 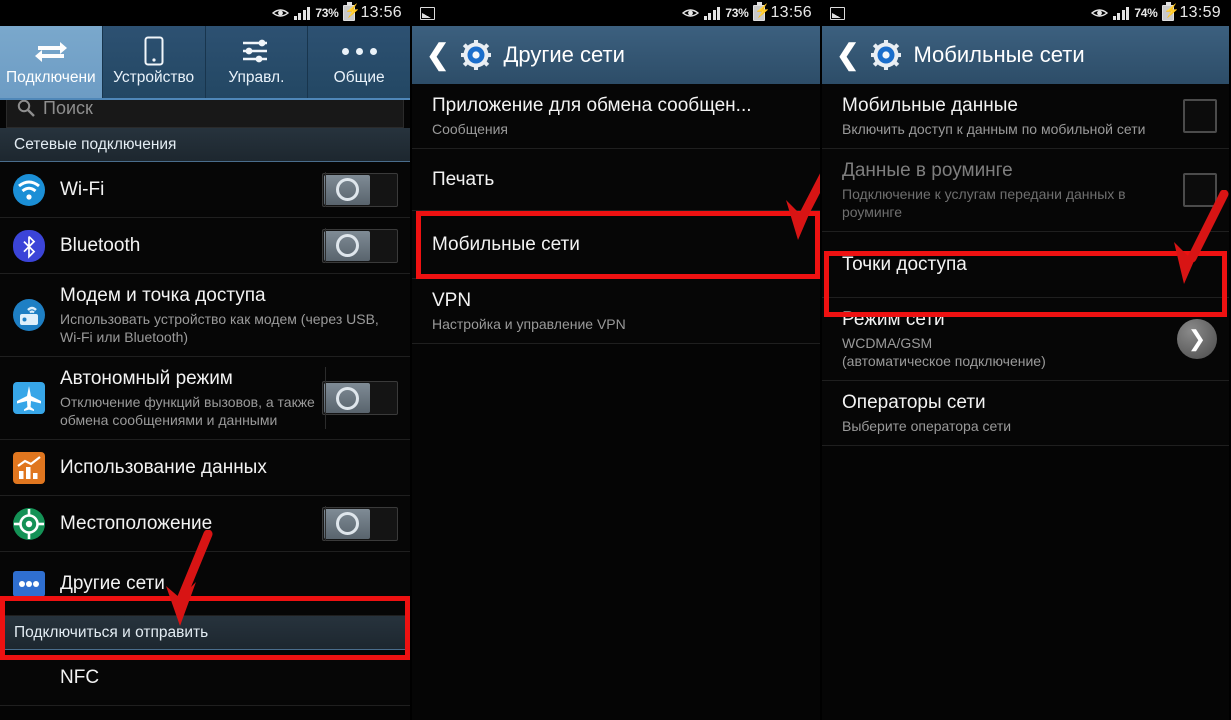 What do you see at coordinates (229, 584) in the screenshot?
I see `list-item-text: Другие сети` at bounding box center [229, 584].